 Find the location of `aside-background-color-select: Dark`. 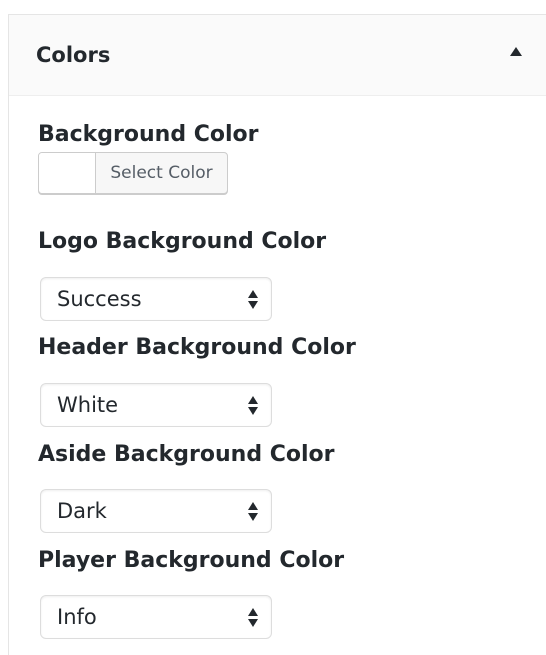

aside-background-color-select: Dark is located at coordinates (156, 511).